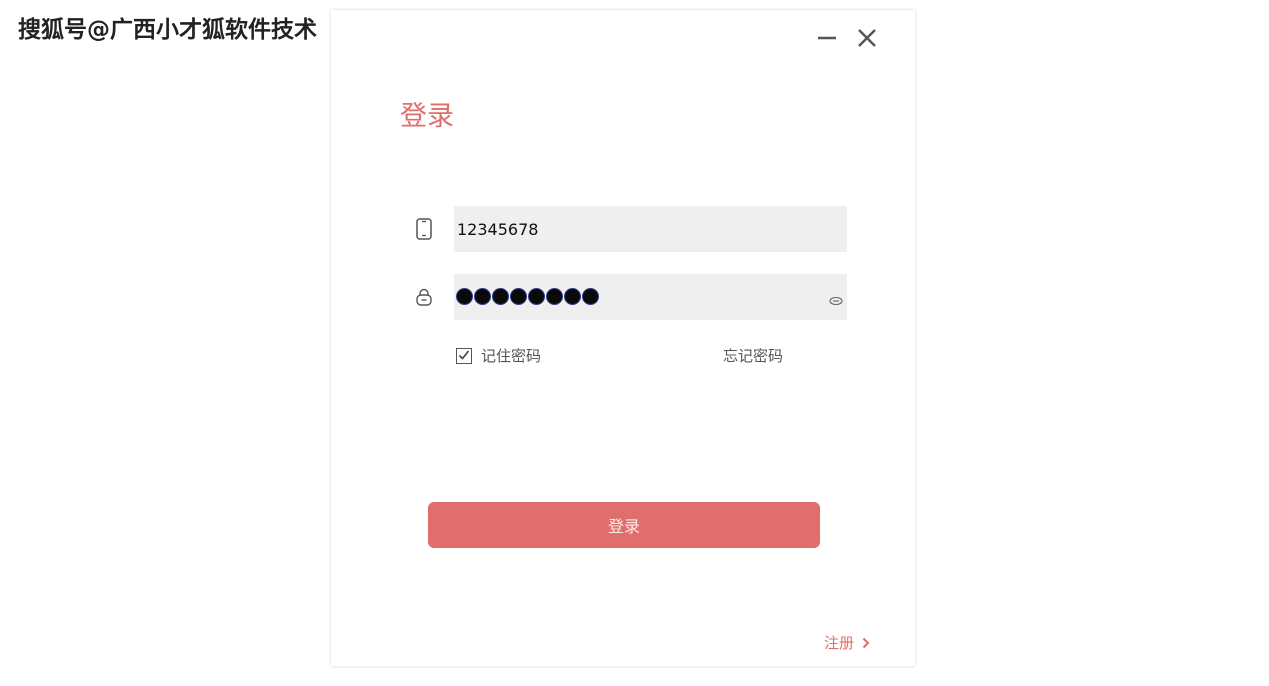 This screenshot has height=686, width=1269. What do you see at coordinates (167, 30) in the screenshot?
I see `watermark: 搜狐号@广西小才狐软件技术` at bounding box center [167, 30].